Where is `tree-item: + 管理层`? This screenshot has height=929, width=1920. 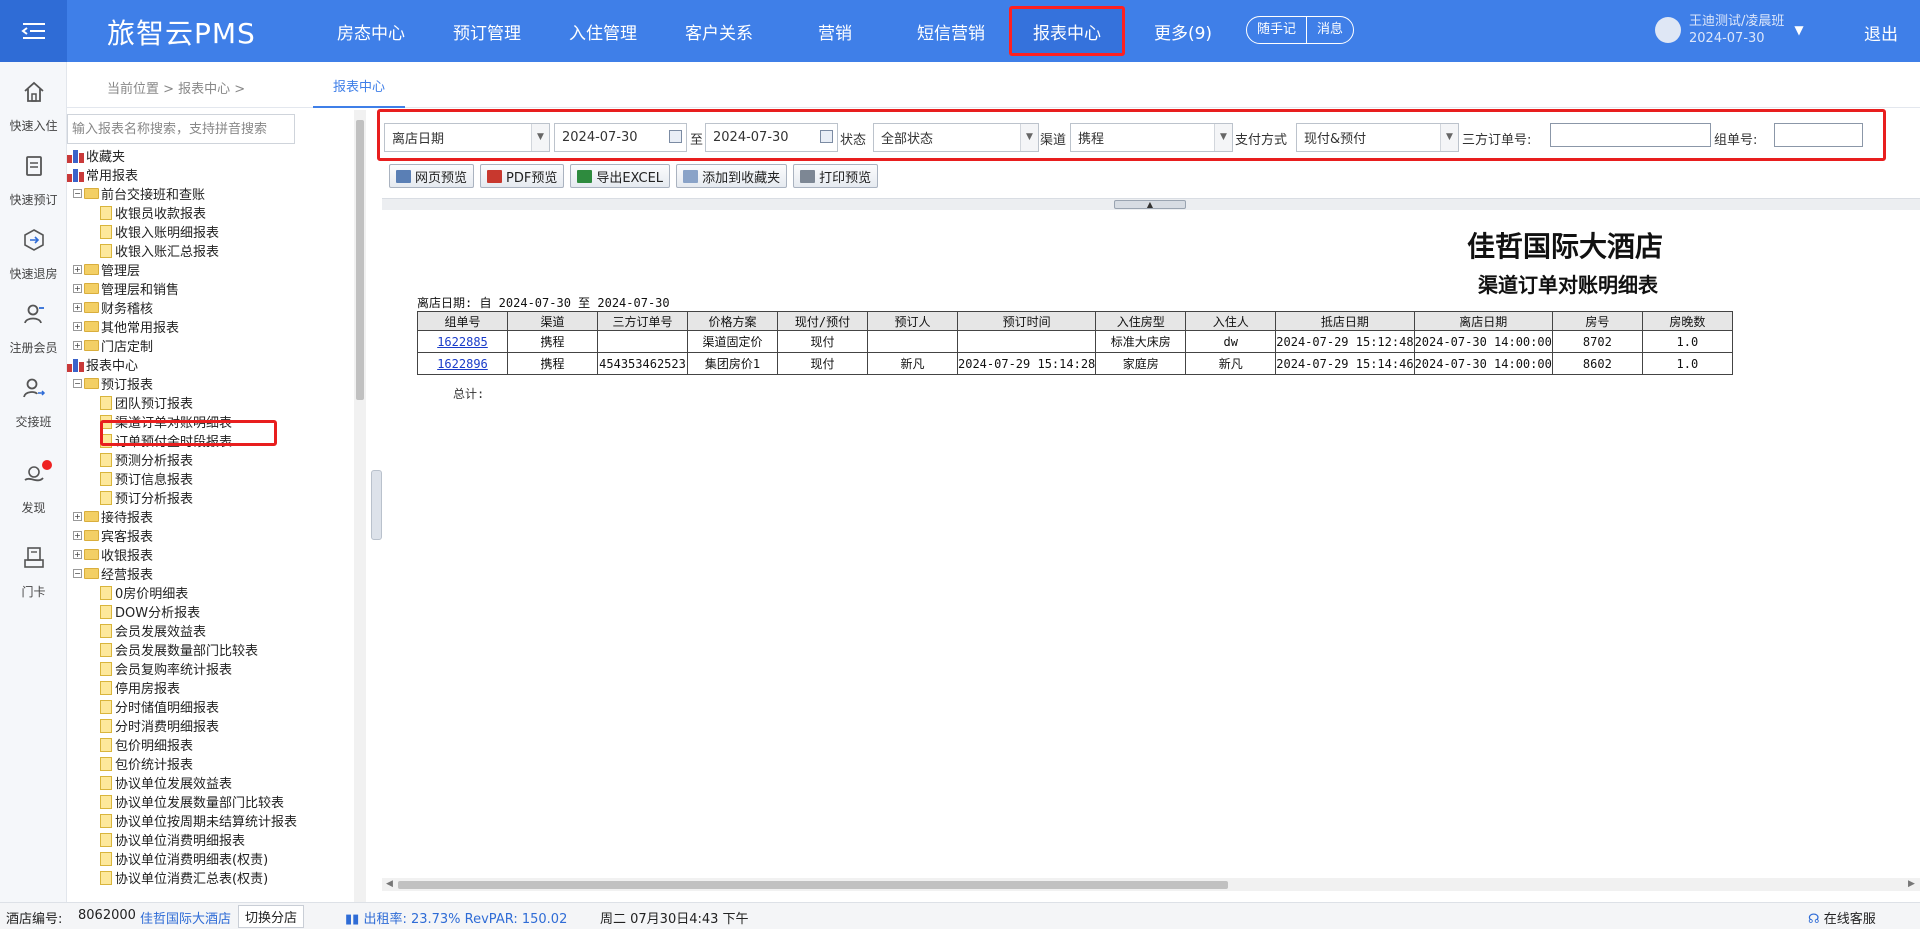
tree-item: + 管理层 is located at coordinates (106, 269).